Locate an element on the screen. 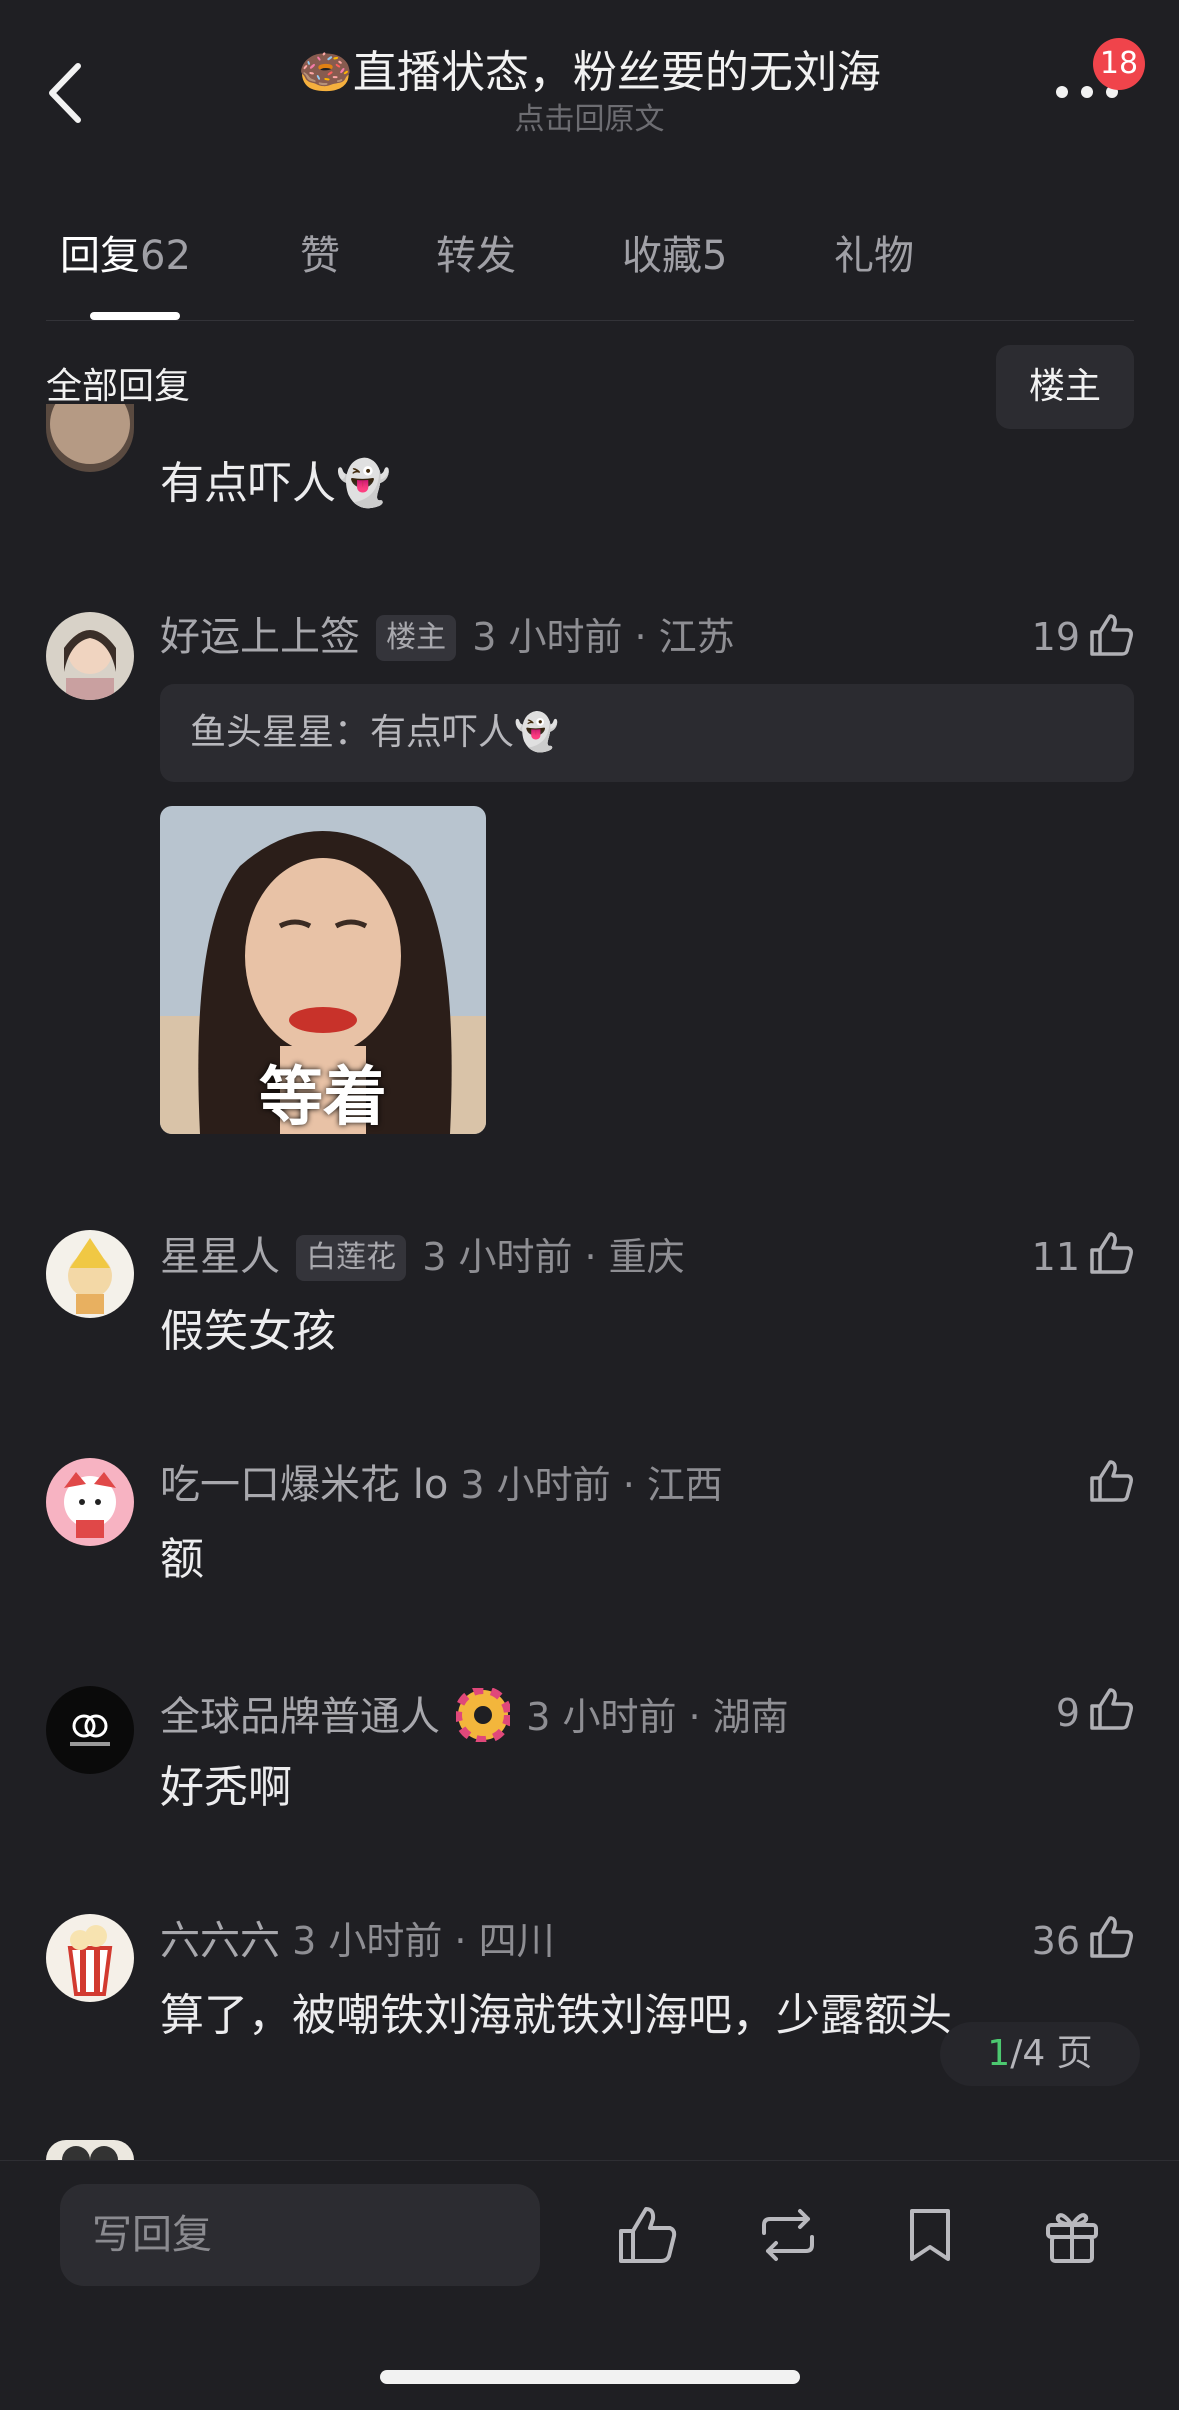  username: 全球品牌普通人 is located at coordinates (300, 1717).